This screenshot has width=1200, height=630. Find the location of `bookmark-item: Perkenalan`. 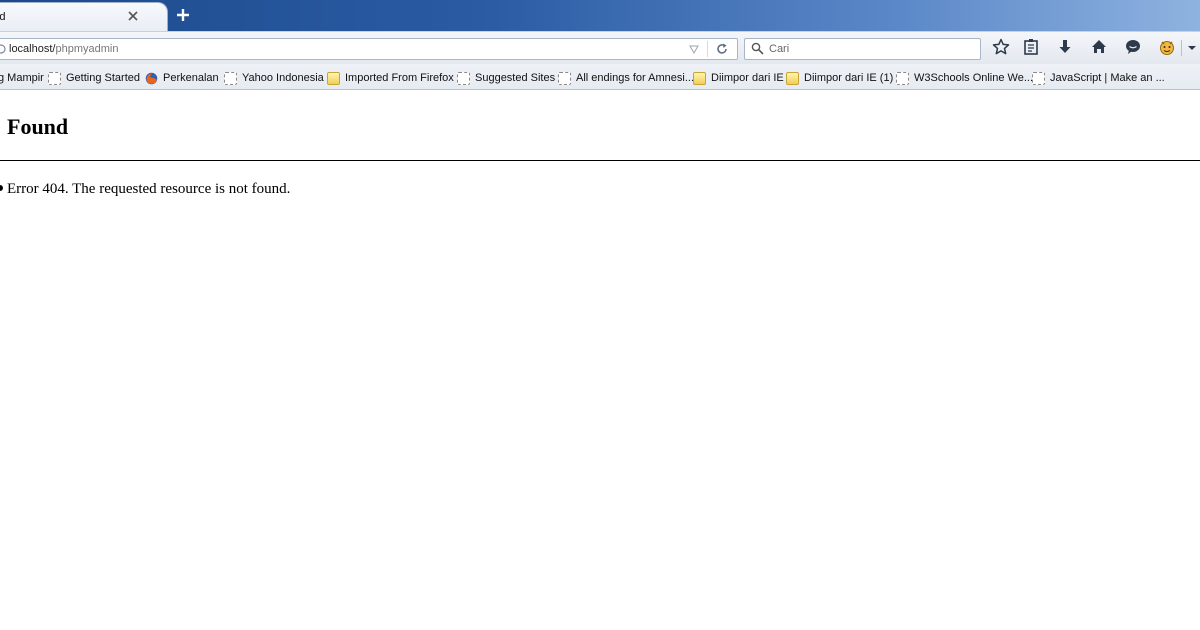

bookmark-item: Perkenalan is located at coordinates (182, 78).